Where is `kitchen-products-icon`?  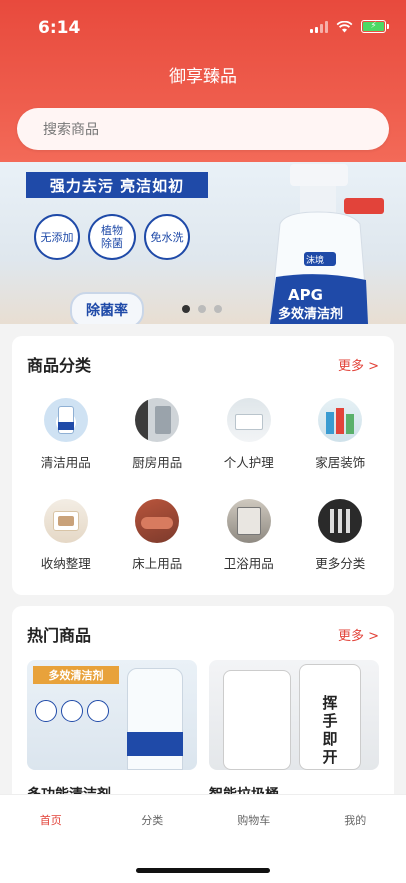 kitchen-products-icon is located at coordinates (157, 420).